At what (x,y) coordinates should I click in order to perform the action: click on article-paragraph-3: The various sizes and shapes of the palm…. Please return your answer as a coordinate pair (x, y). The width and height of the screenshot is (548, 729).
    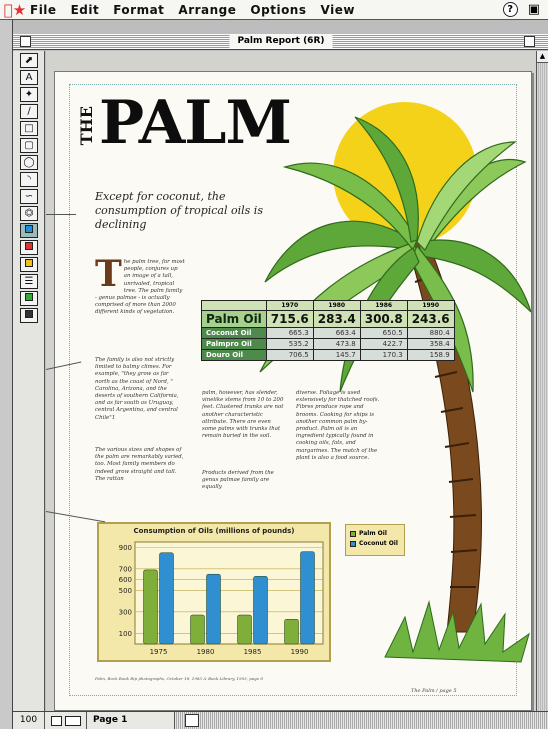
    Looking at the image, I should click on (140, 465).